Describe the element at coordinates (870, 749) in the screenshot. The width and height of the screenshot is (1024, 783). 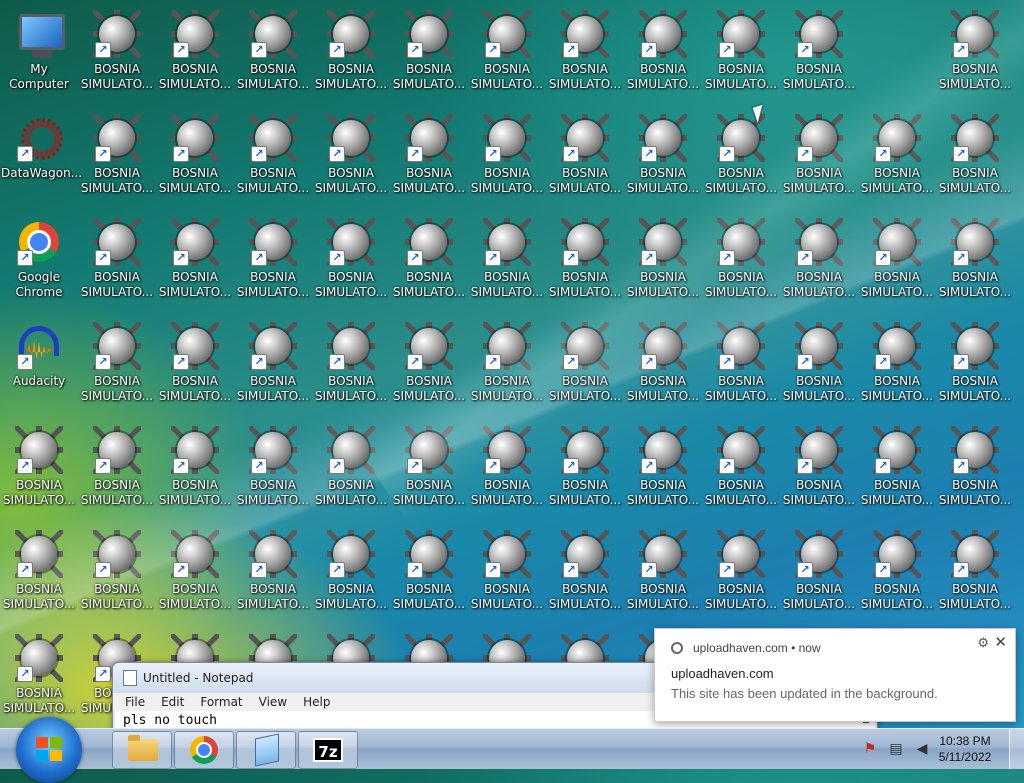
I see `action-center-flag-icon: ⚑` at that location.